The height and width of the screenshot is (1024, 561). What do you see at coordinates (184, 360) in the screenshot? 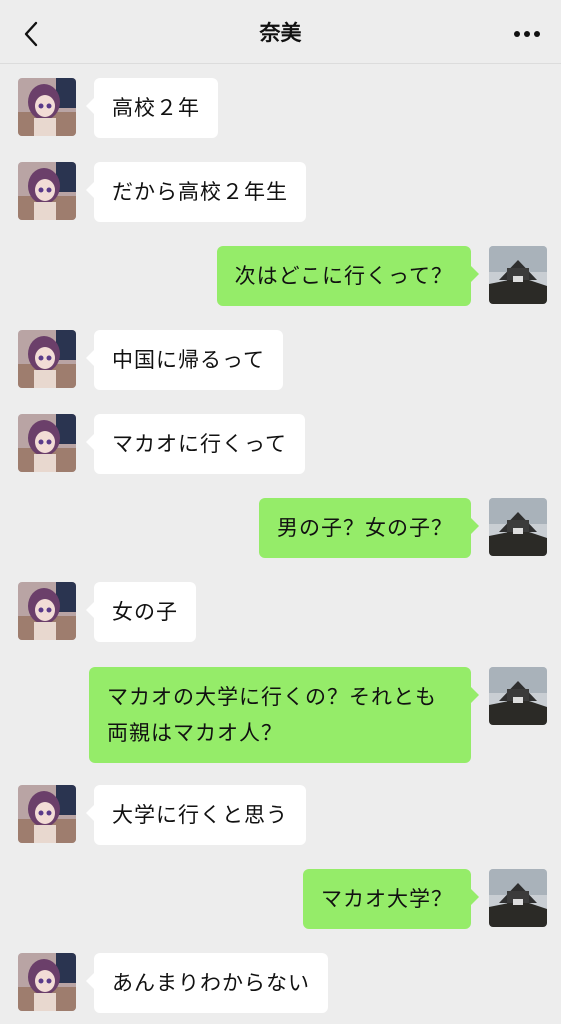
I see `message-bubble-incoming: 中国に帰るって` at bounding box center [184, 360].